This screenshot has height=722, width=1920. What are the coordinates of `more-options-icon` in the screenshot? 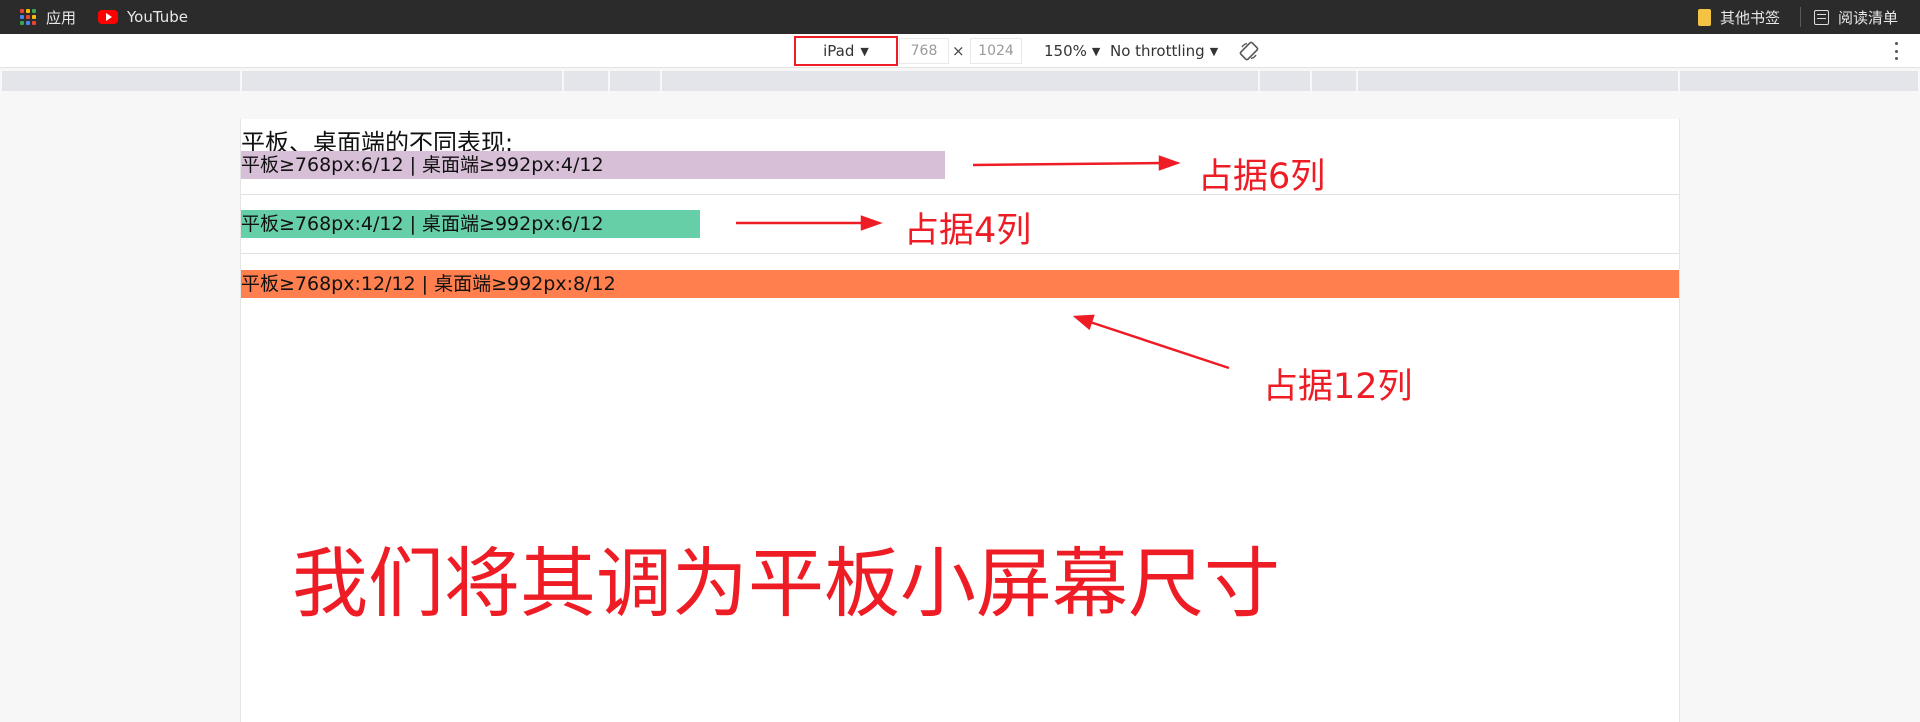 It's located at (1896, 51).